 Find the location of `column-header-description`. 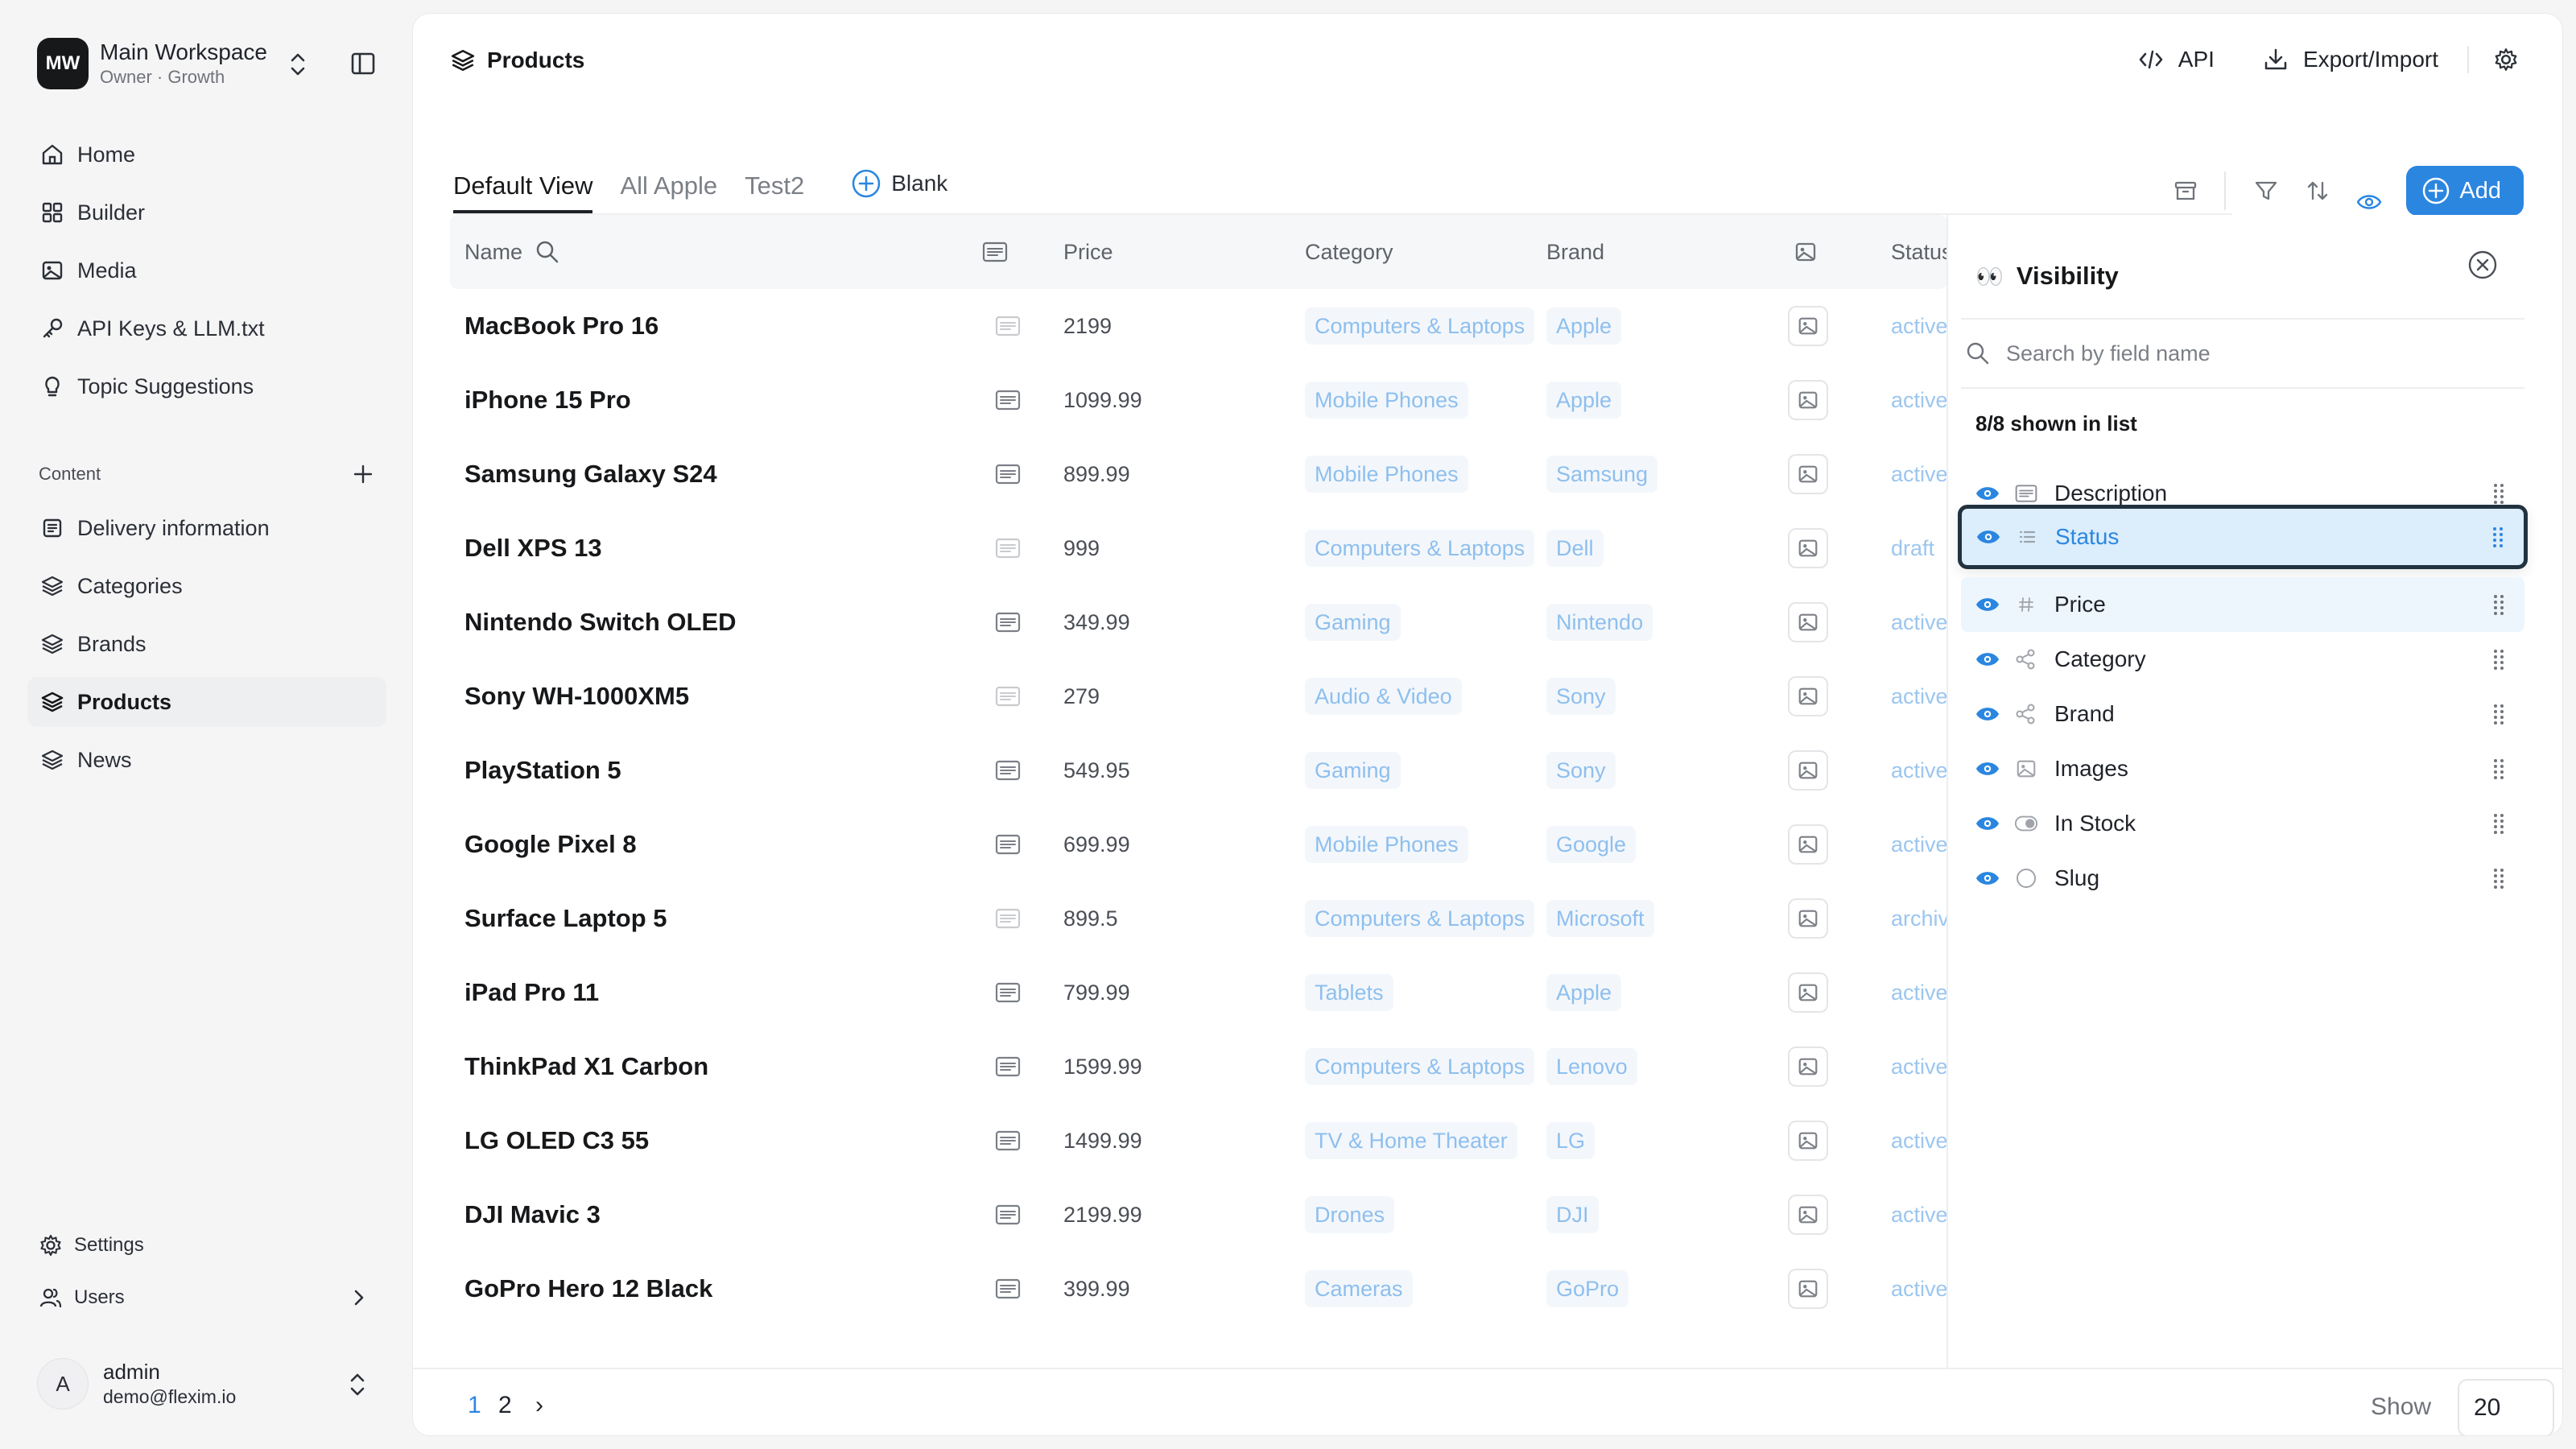

column-header-description is located at coordinates (995, 252).